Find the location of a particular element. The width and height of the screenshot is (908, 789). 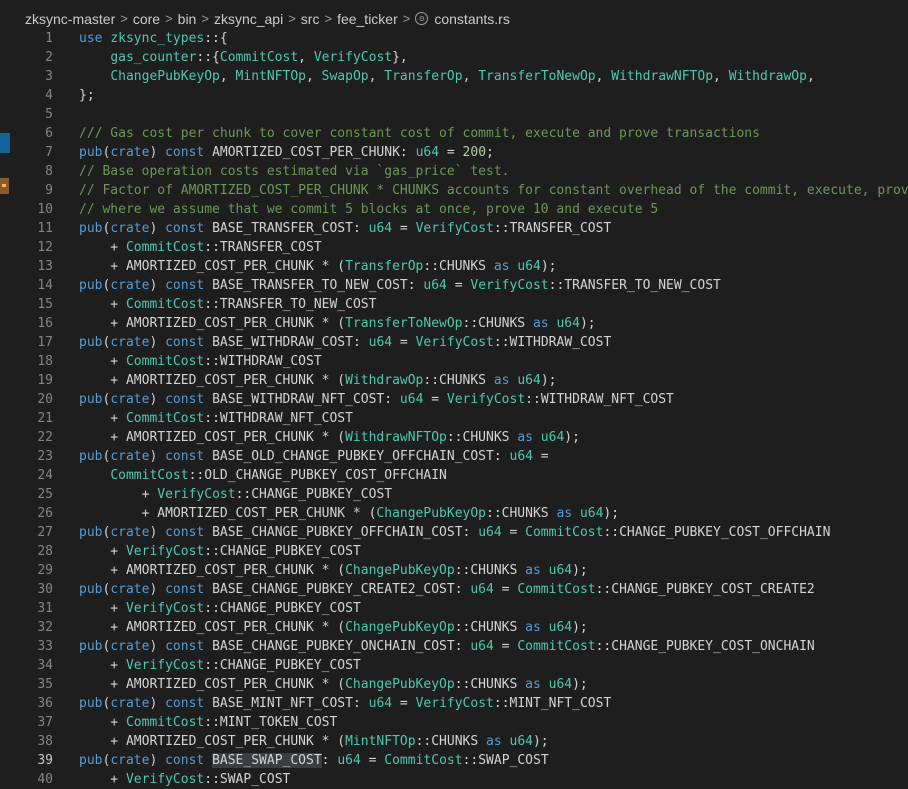

code-text: + CommitCost::WITHDRAW_COST is located at coordinates (200, 361).